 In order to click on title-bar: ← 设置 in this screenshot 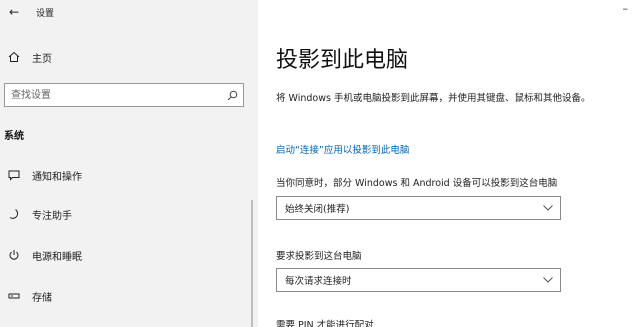, I will do `click(129, 12)`.